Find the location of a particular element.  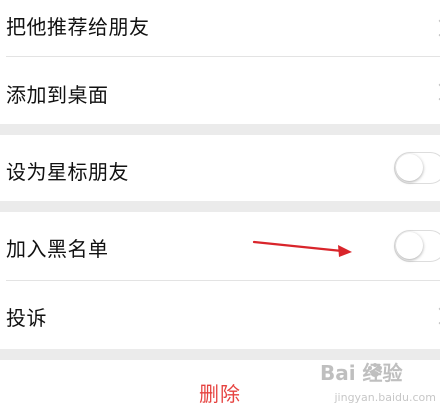

blacklist-label: 加入黑名单 is located at coordinates (57, 249).